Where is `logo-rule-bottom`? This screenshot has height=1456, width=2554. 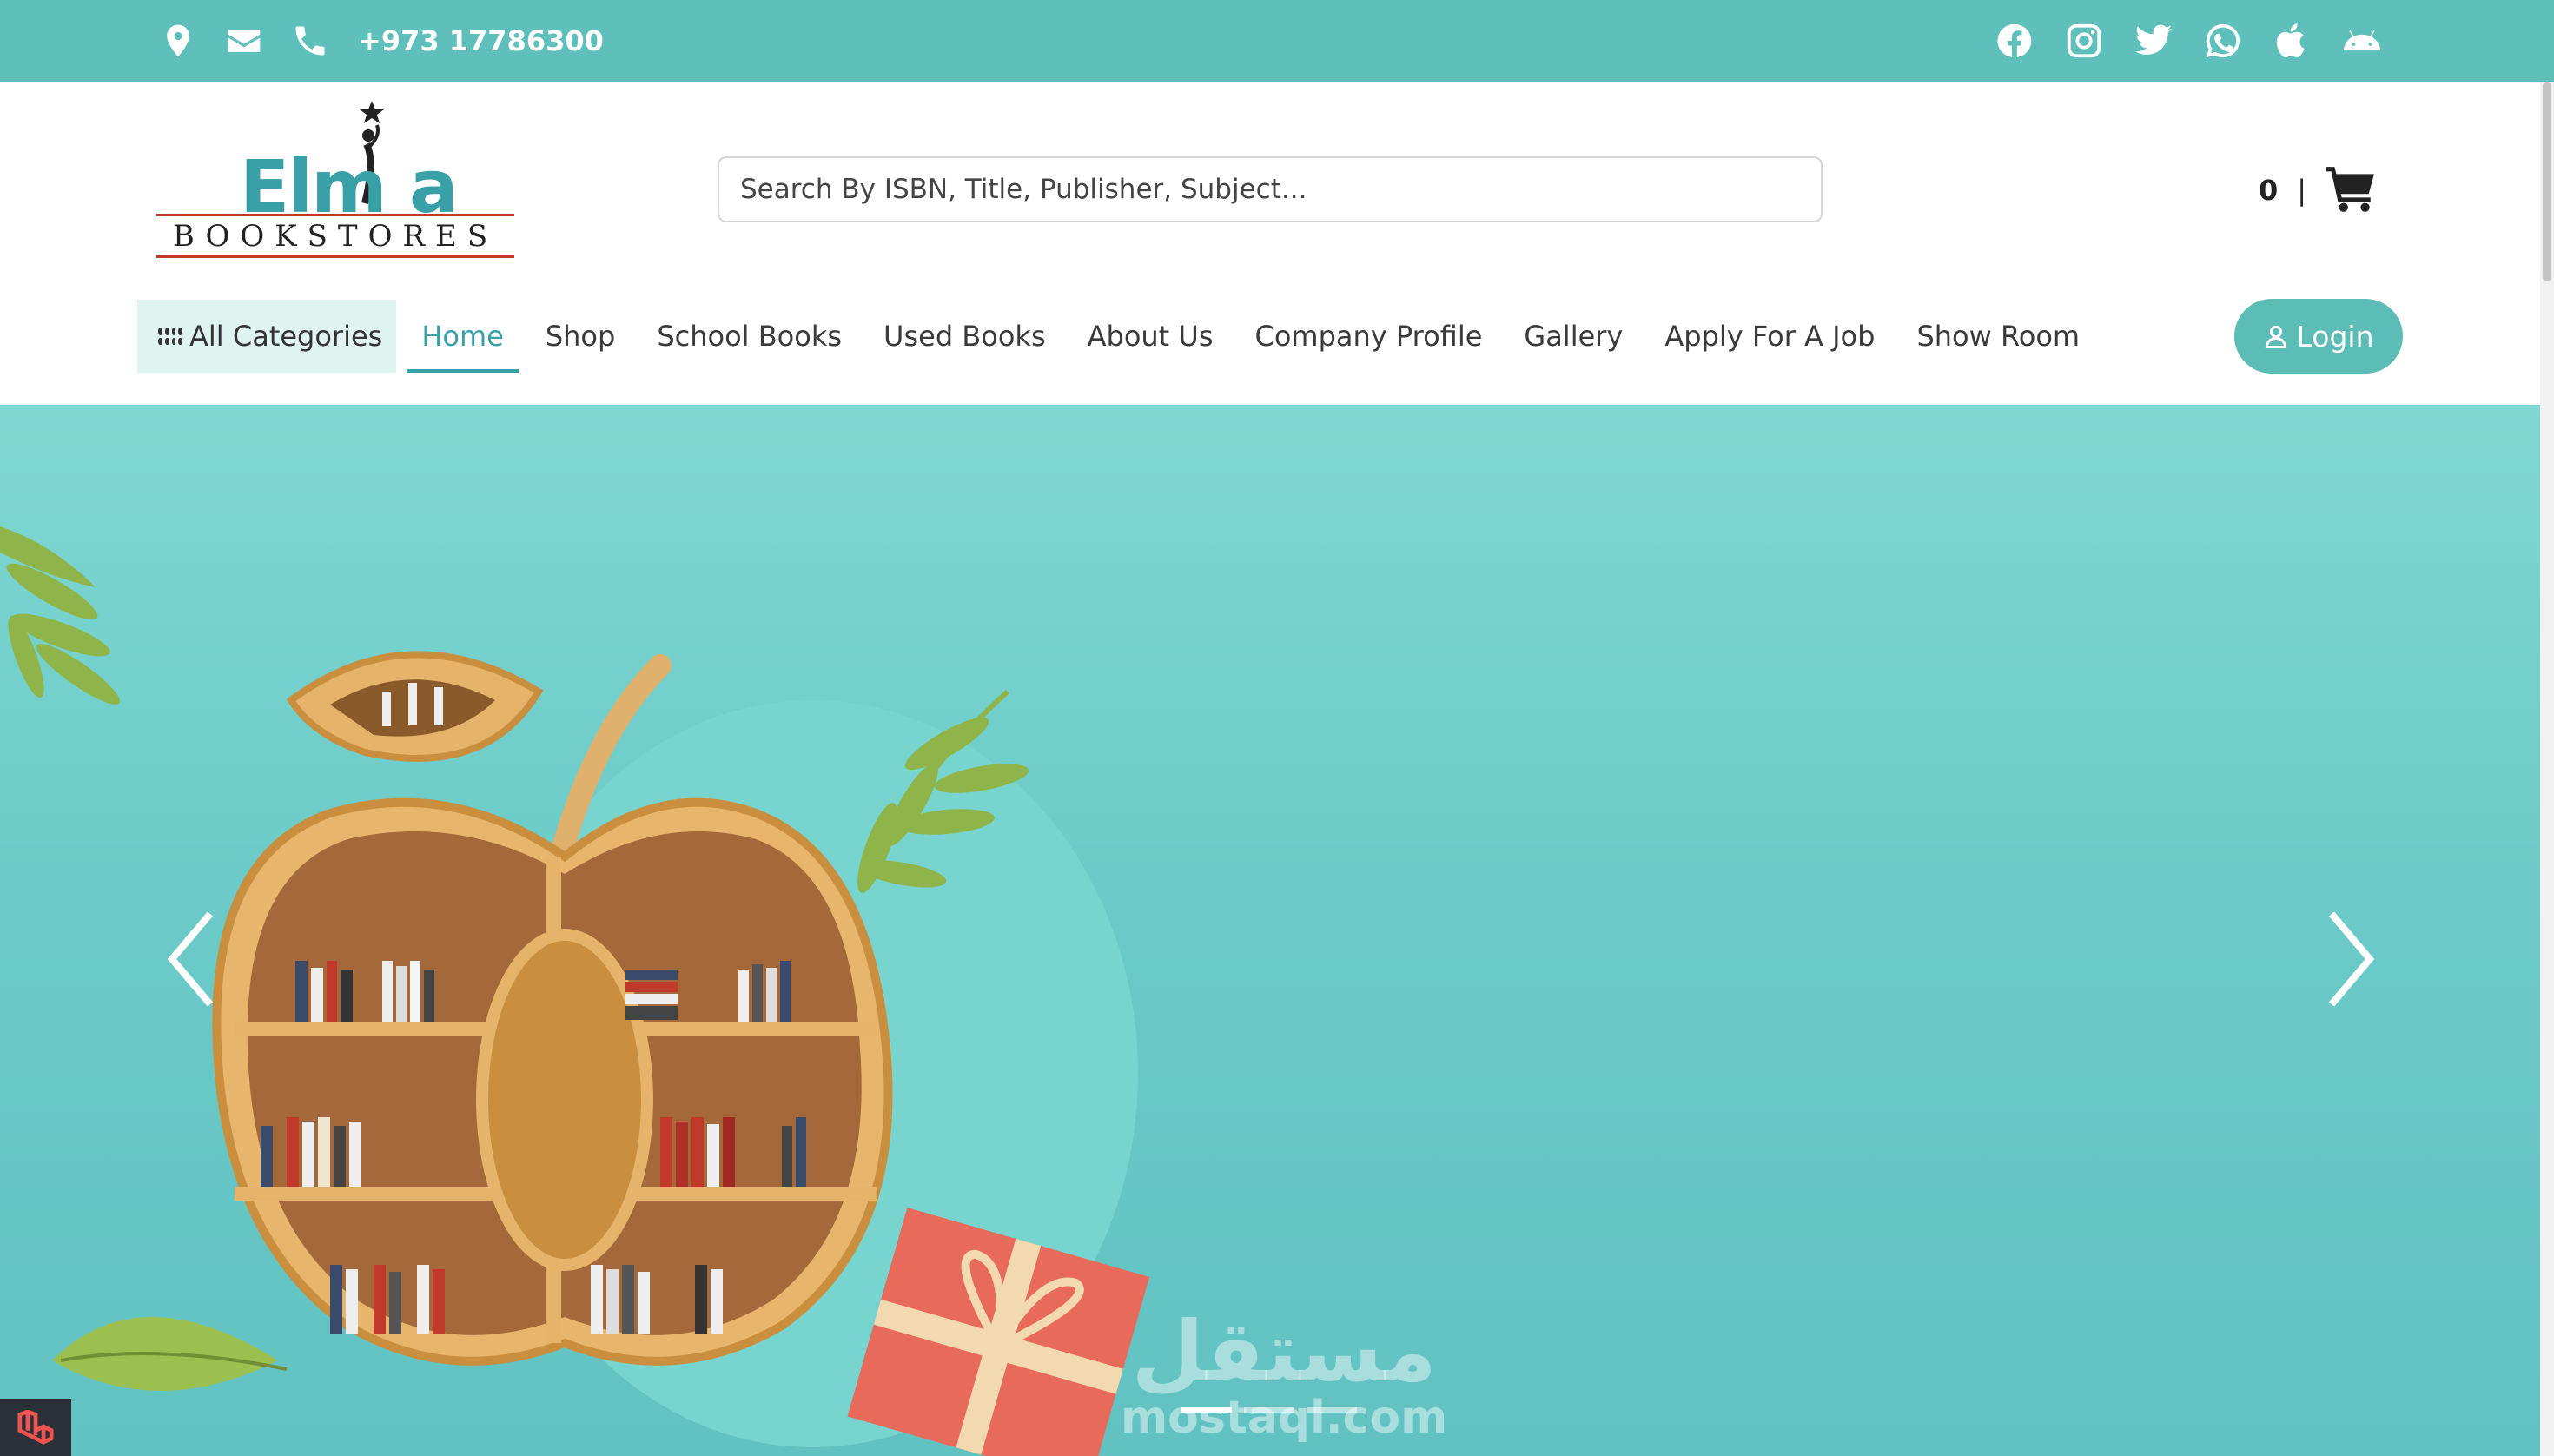 logo-rule-bottom is located at coordinates (335, 256).